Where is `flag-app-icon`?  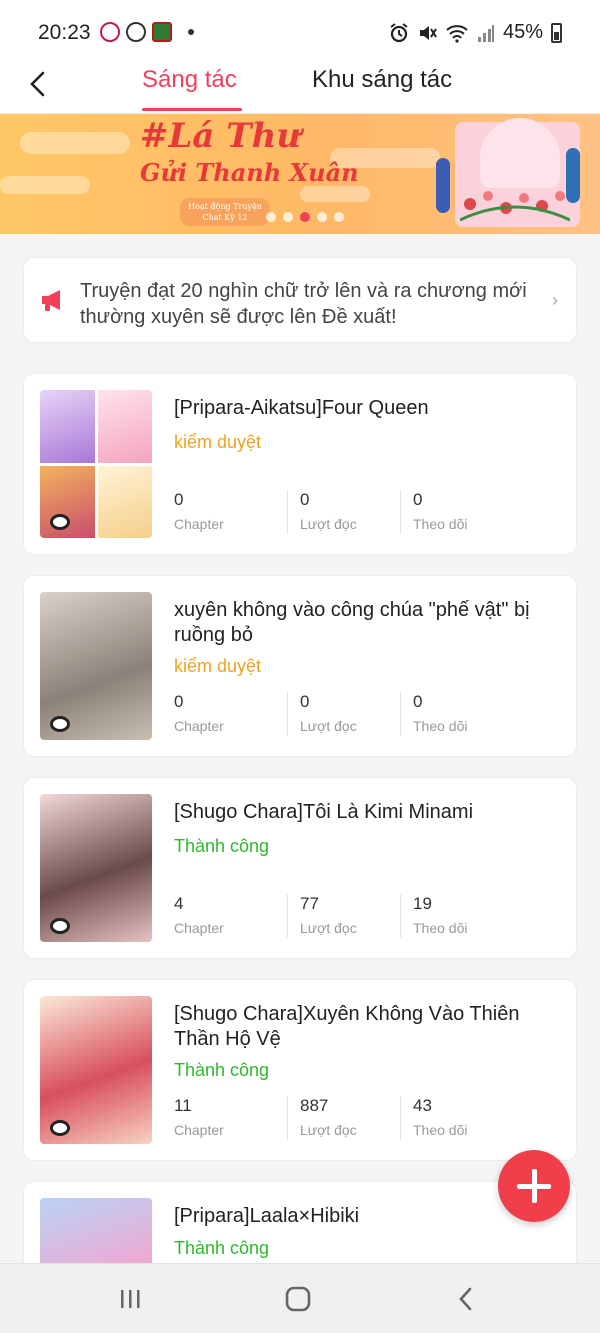
flag-app-icon is located at coordinates (162, 32).